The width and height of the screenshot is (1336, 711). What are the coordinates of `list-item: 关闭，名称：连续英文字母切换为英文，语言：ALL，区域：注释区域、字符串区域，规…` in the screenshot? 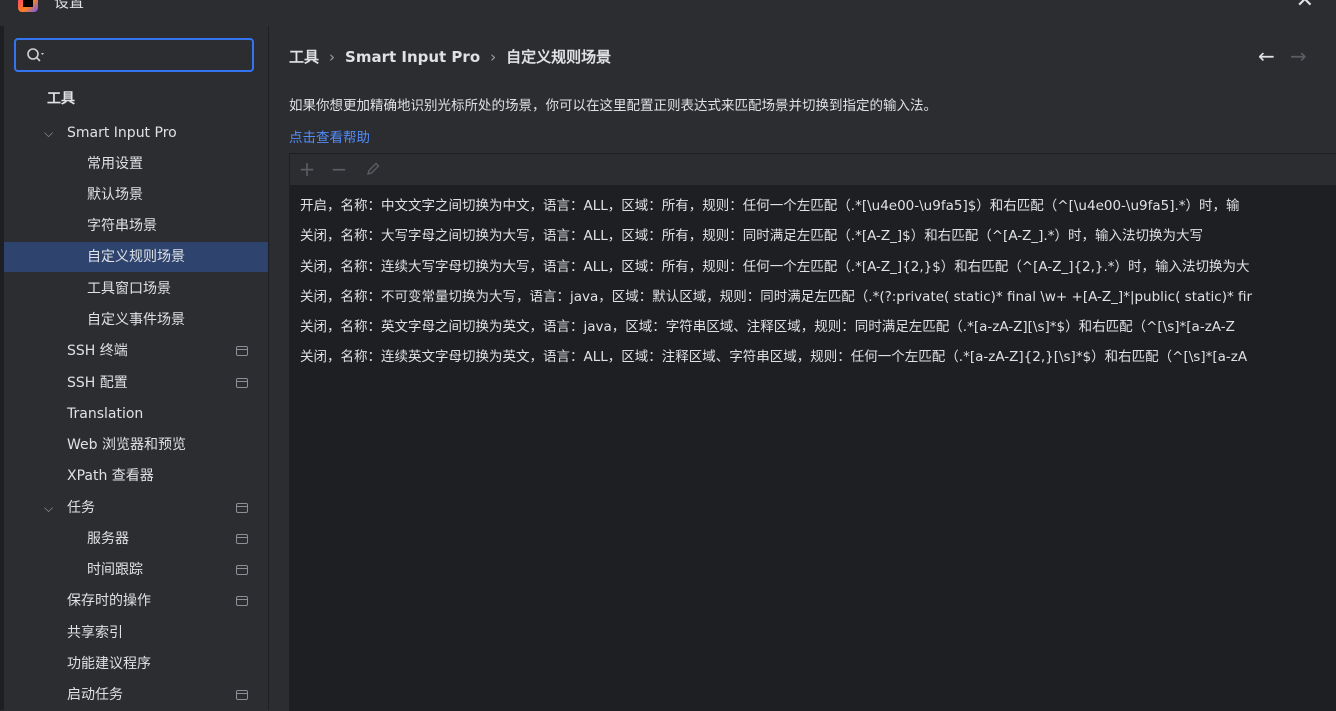 It's located at (813, 357).